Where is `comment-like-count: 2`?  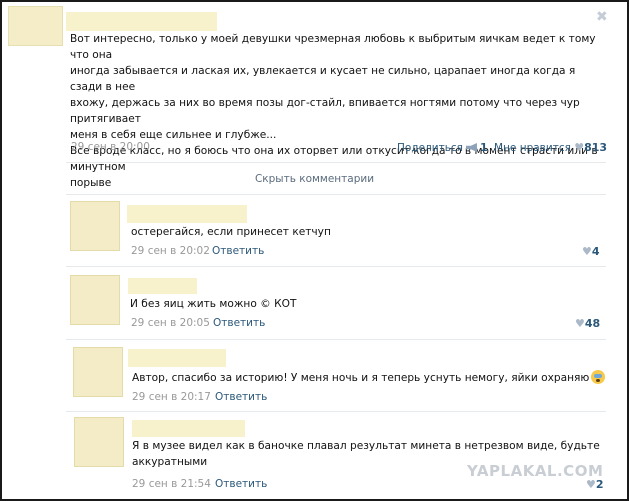 comment-like-count: 2 is located at coordinates (599, 484).